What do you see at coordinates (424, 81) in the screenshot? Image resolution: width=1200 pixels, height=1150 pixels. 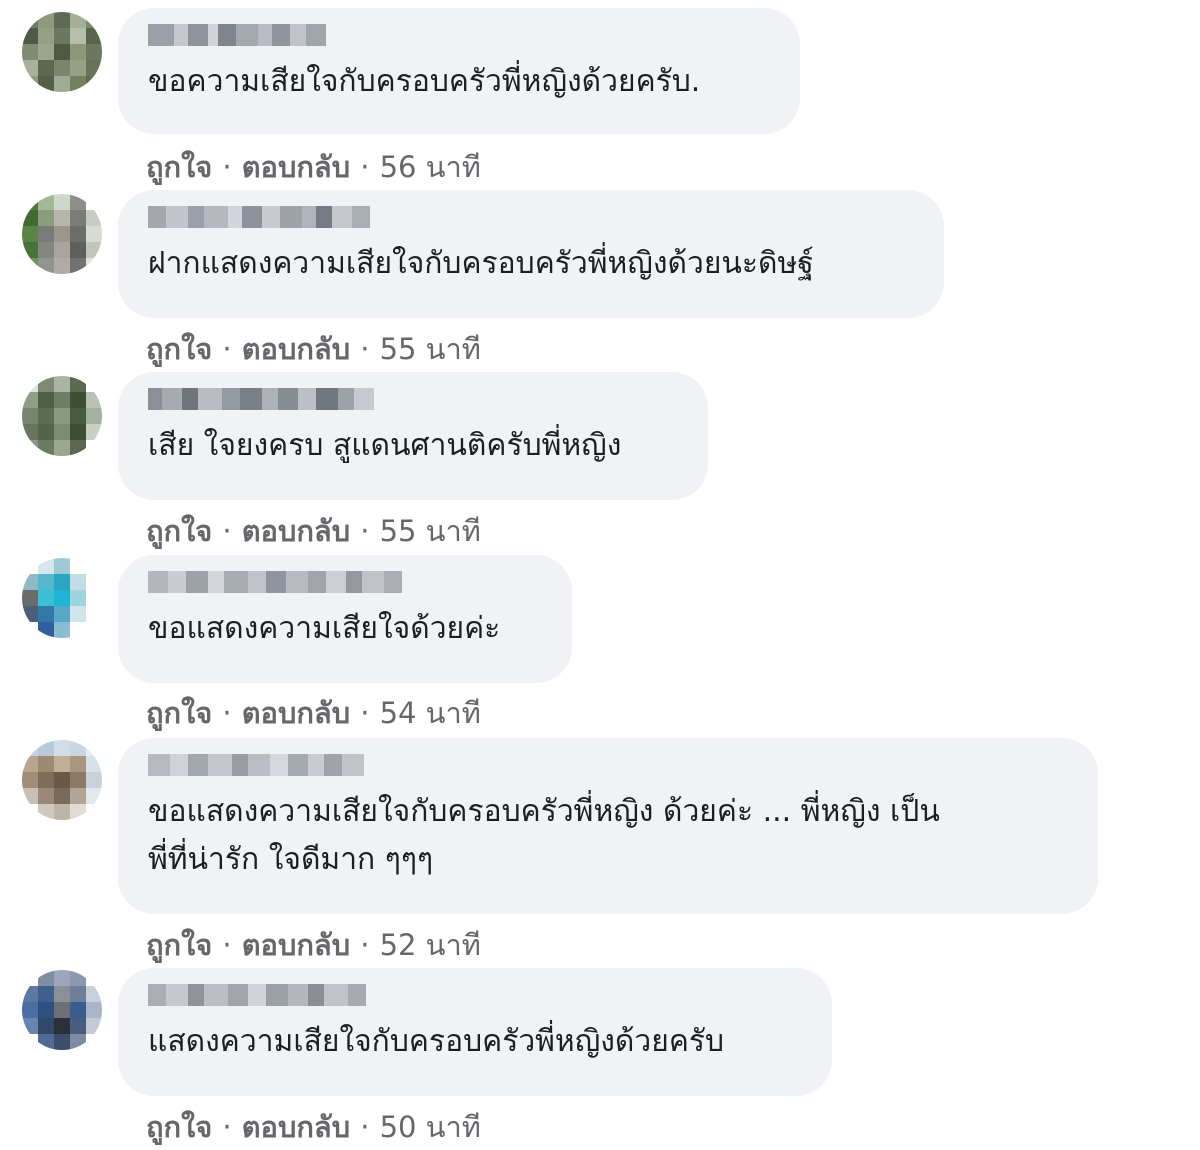 I see `comment-text: ขอความเสียใจกับครอบครัวพี่หญิงด้วยครับ.` at bounding box center [424, 81].